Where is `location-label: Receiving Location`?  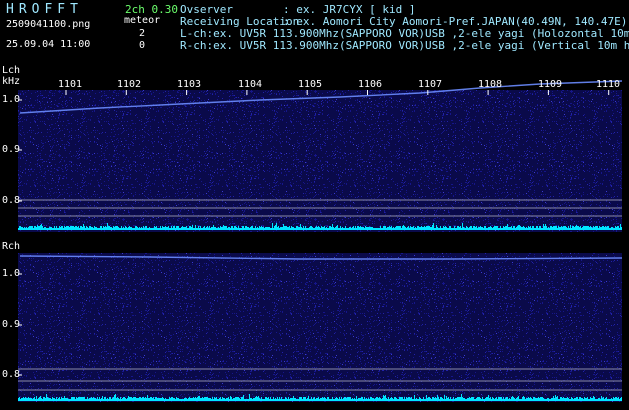 location-label: Receiving Location is located at coordinates (240, 21).